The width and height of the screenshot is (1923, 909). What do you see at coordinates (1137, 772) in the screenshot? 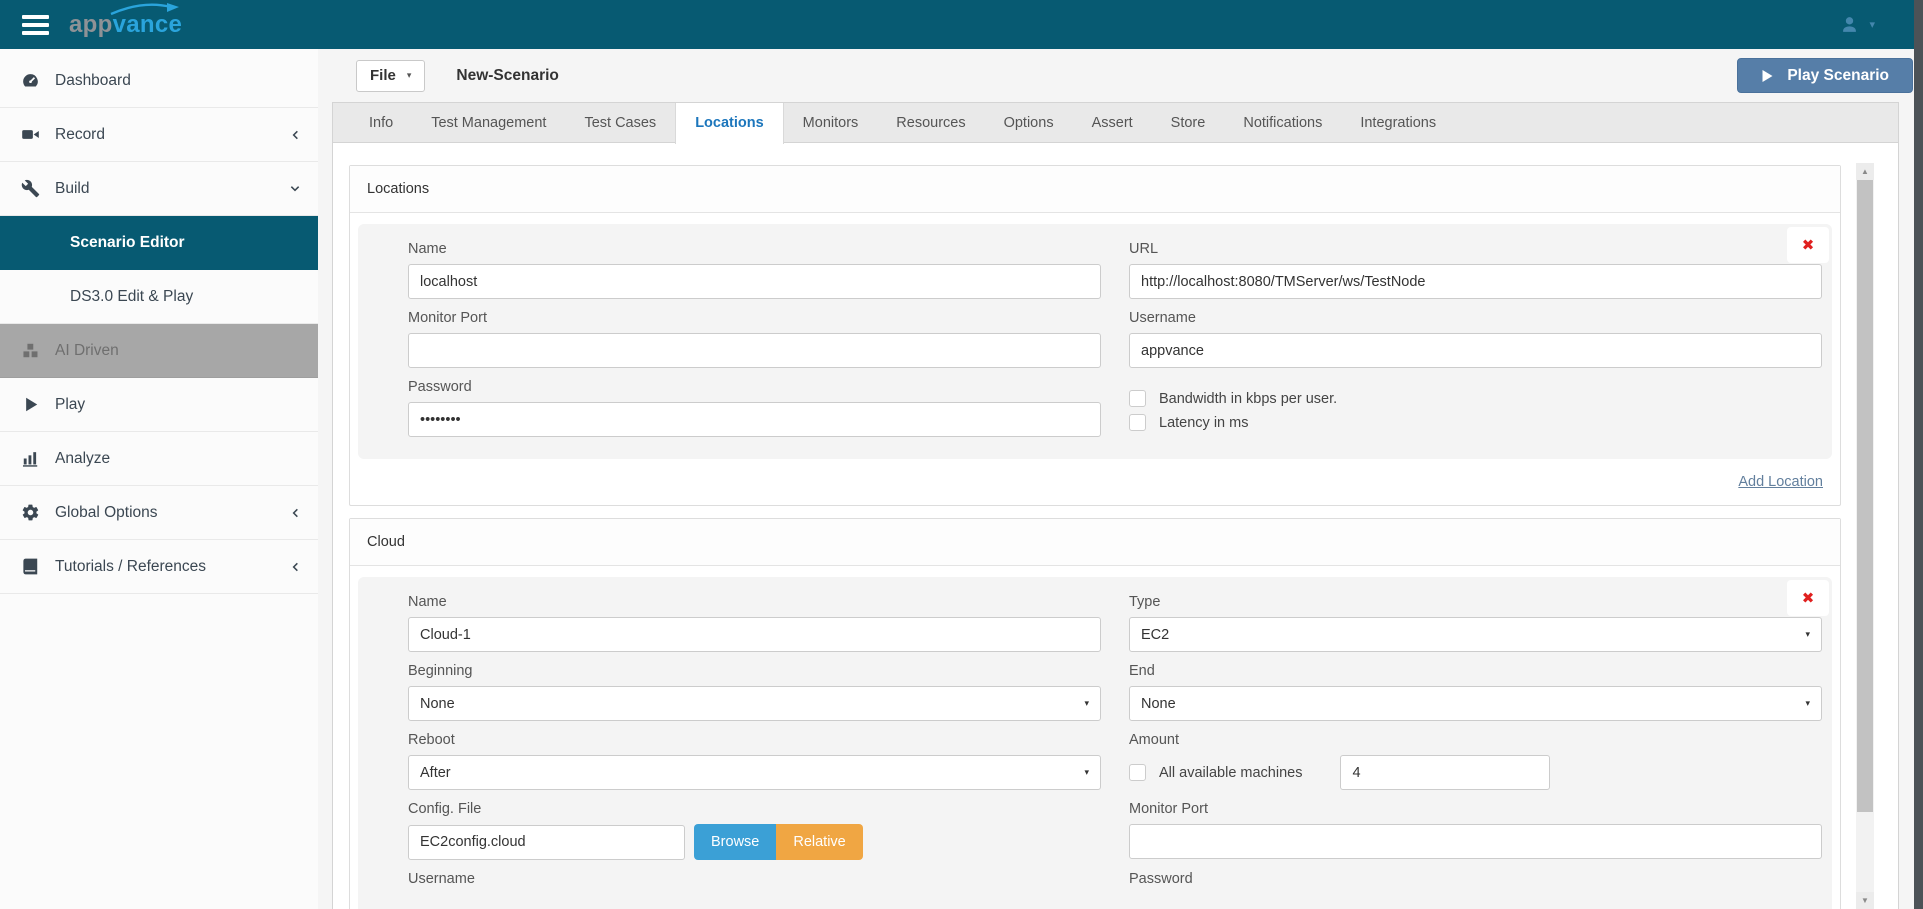
I see `all-available-machines-checkbox` at bounding box center [1137, 772].